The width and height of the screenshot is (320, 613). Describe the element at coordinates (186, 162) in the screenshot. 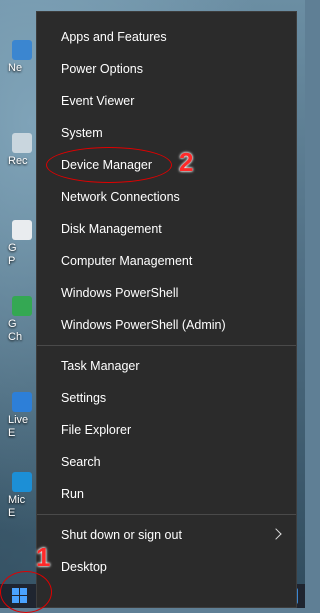

I see `annotation-step-2: 2` at that location.